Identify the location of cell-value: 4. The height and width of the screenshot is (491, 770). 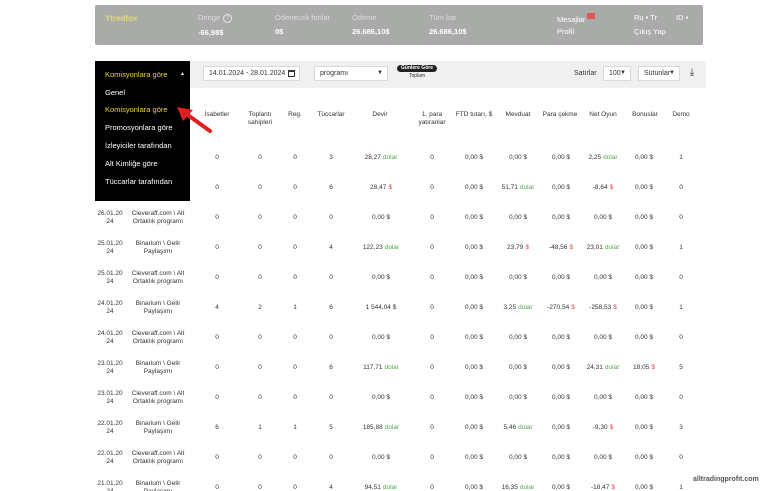
(217, 307).